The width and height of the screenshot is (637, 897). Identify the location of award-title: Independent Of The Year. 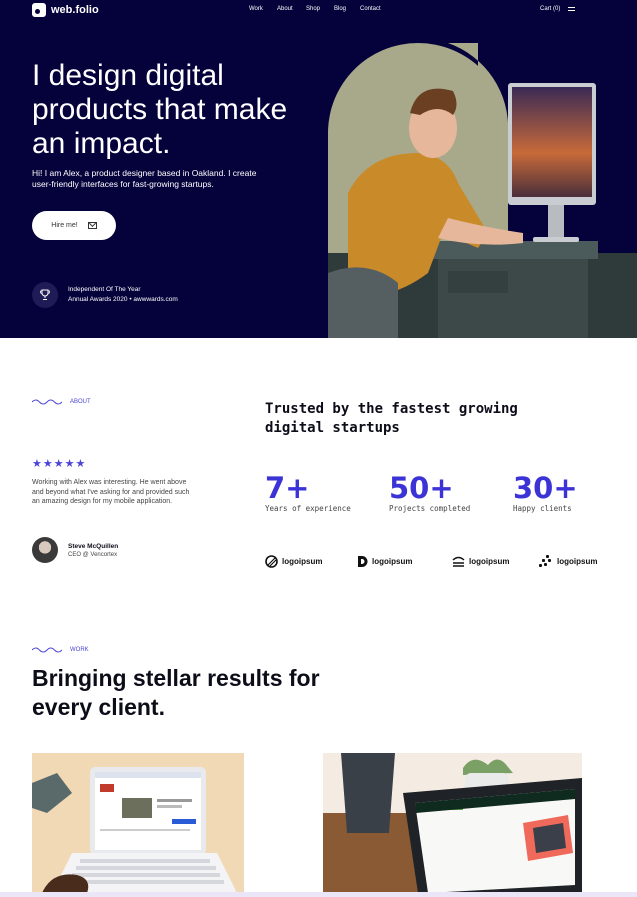
(104, 289).